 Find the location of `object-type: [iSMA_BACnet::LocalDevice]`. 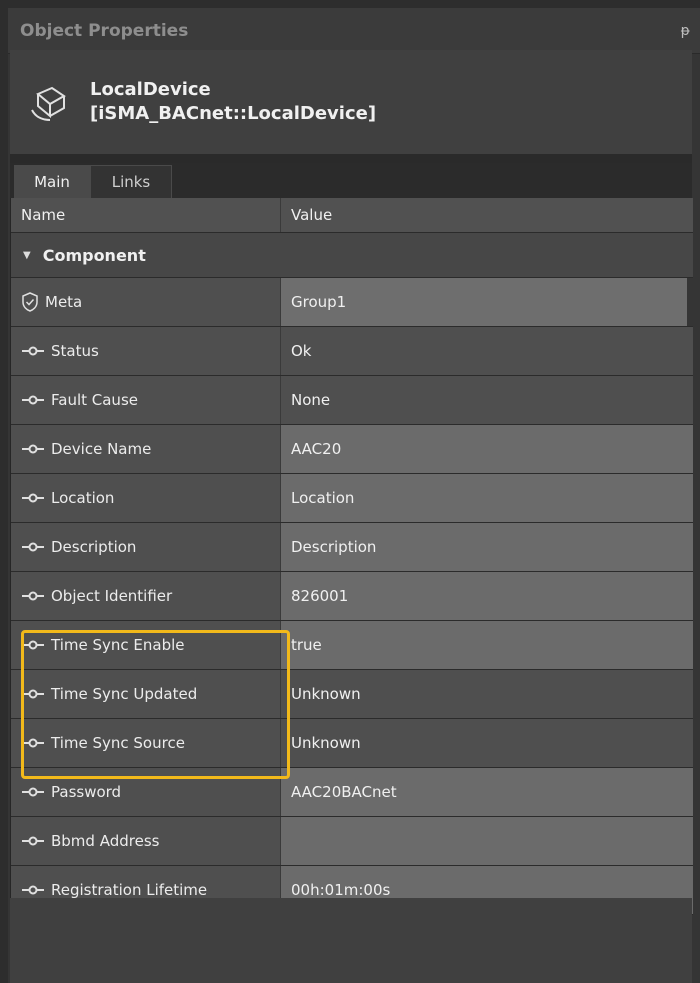

object-type: [iSMA_BACnet::LocalDevice] is located at coordinates (233, 113).